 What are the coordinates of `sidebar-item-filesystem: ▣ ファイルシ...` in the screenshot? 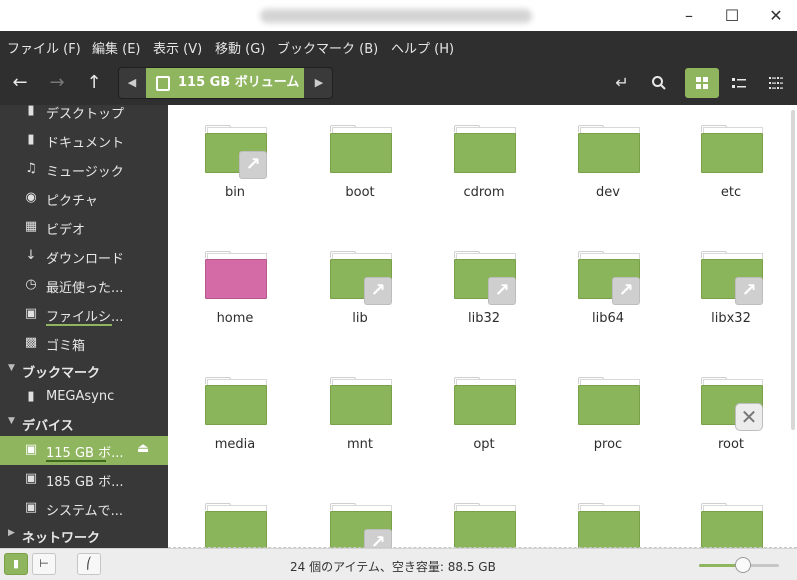 It's located at (84, 314).